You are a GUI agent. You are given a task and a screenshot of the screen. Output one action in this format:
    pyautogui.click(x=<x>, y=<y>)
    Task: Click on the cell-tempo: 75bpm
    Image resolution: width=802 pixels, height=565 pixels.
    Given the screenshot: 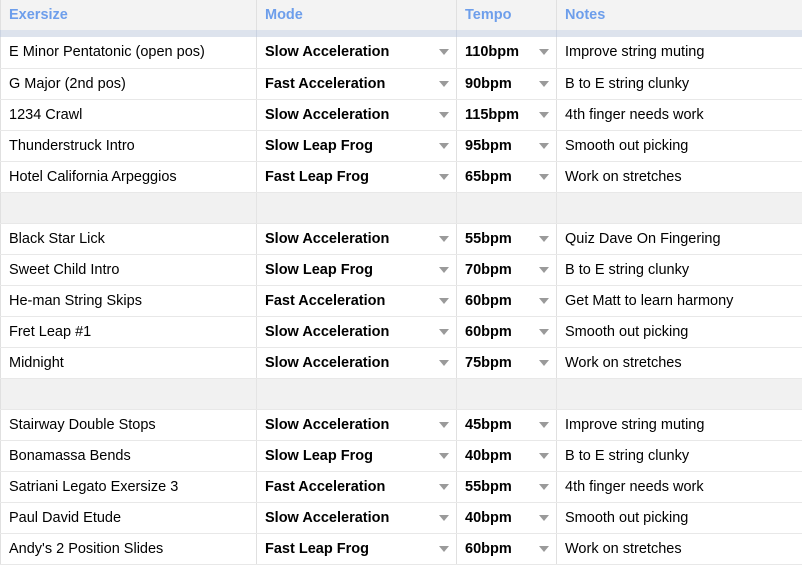 What is the action you would take?
    pyautogui.click(x=506, y=363)
    